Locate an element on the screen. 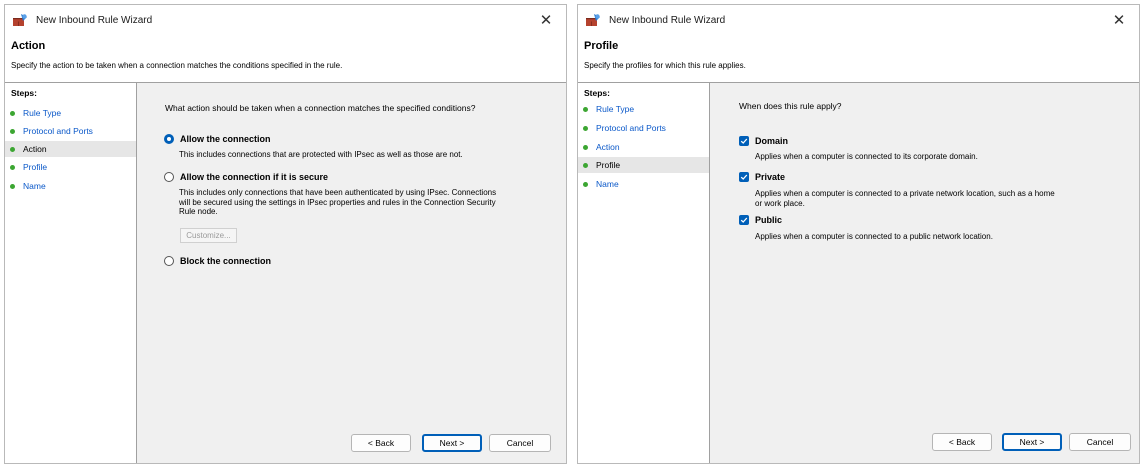  profile-title: Private is located at coordinates (770, 177).